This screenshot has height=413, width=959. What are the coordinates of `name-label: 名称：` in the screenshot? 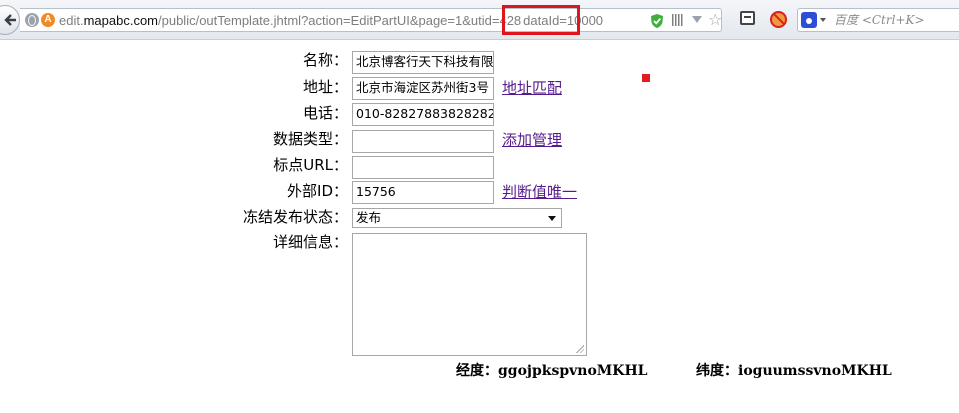 It's located at (325, 60).